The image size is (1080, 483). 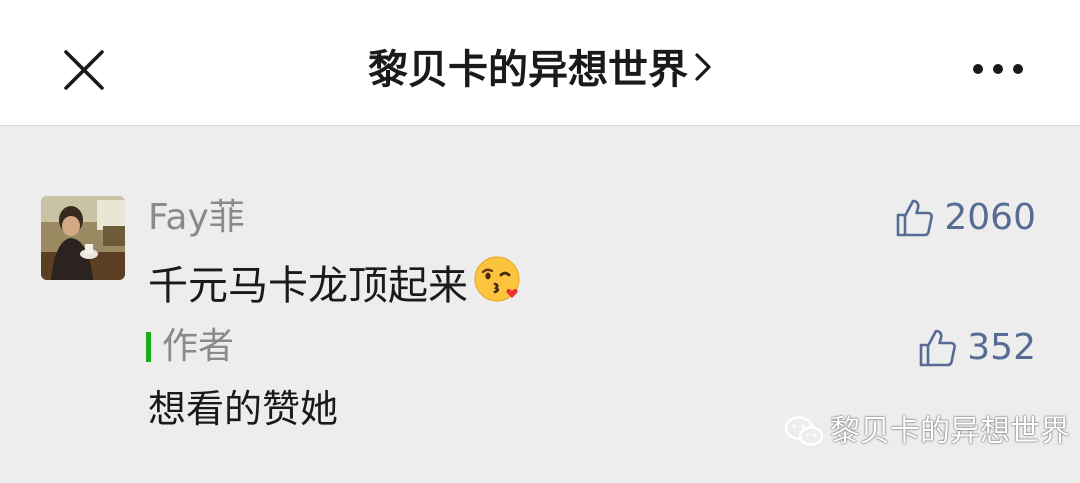 What do you see at coordinates (83, 238) in the screenshot?
I see `avatar` at bounding box center [83, 238].